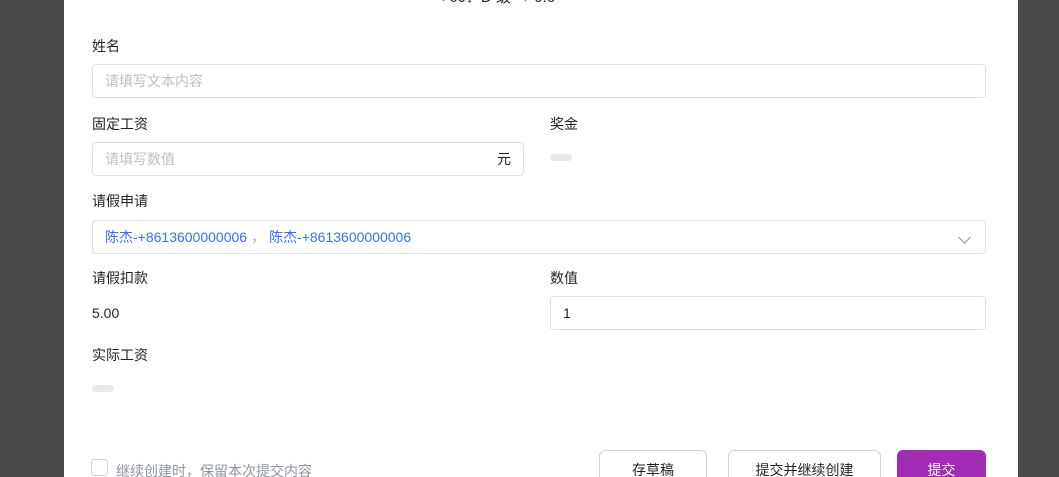 This screenshot has height=477, width=1059. I want to click on name-field-label: 姓名, so click(106, 46).